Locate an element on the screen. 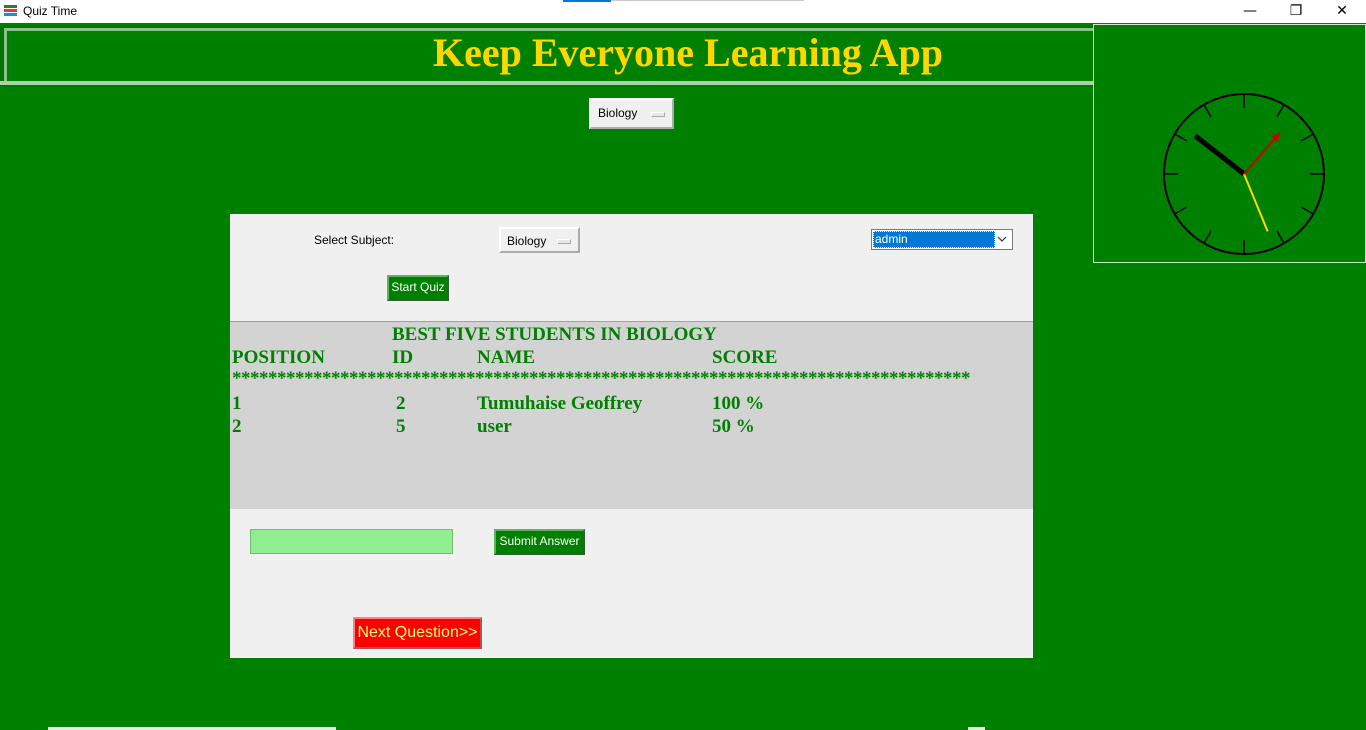  analog-clock is located at coordinates (1244, 174).